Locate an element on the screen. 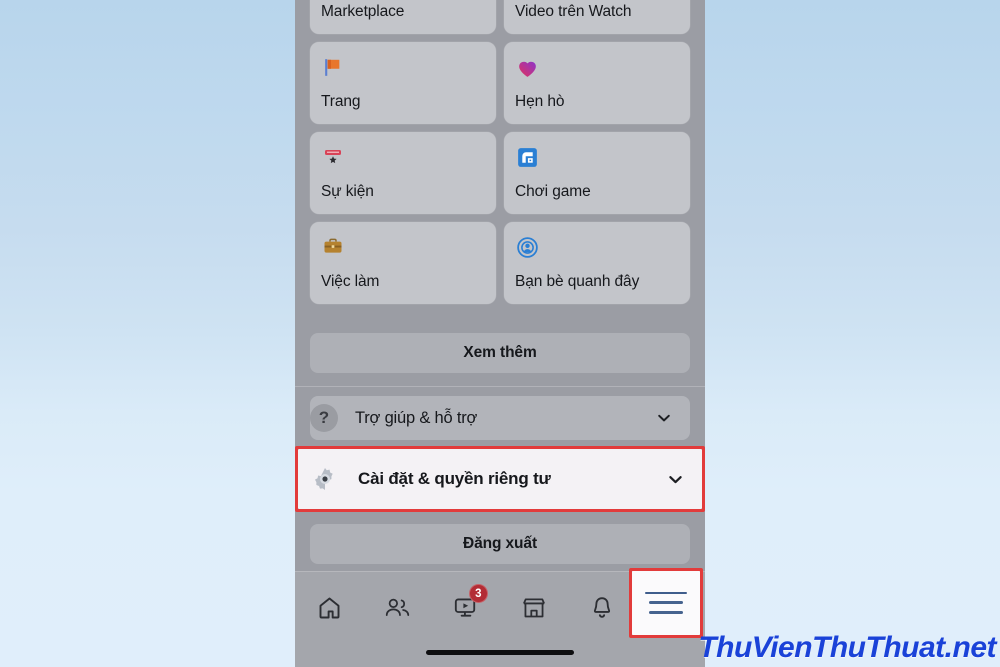 The height and width of the screenshot is (667, 1000). friends-icon is located at coordinates (397, 607).